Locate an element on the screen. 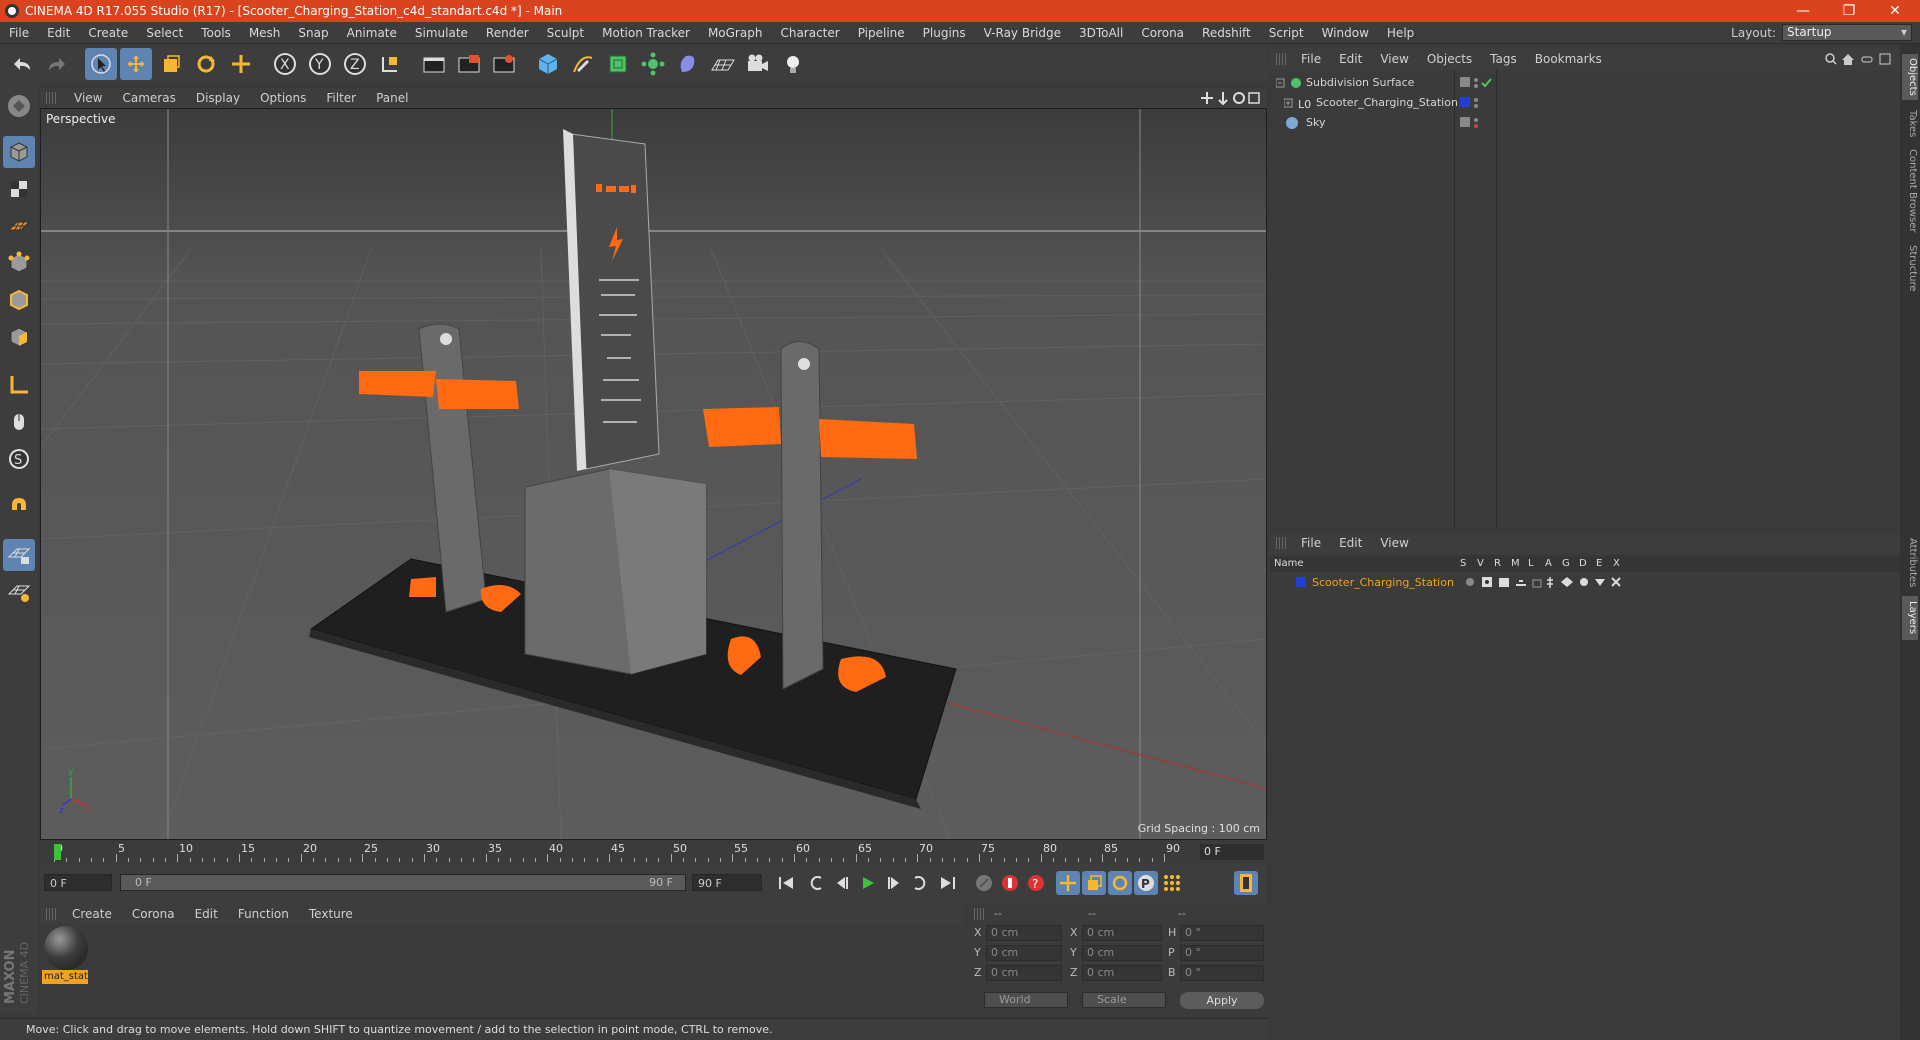  apply-button: Apply is located at coordinates (1222, 1000).